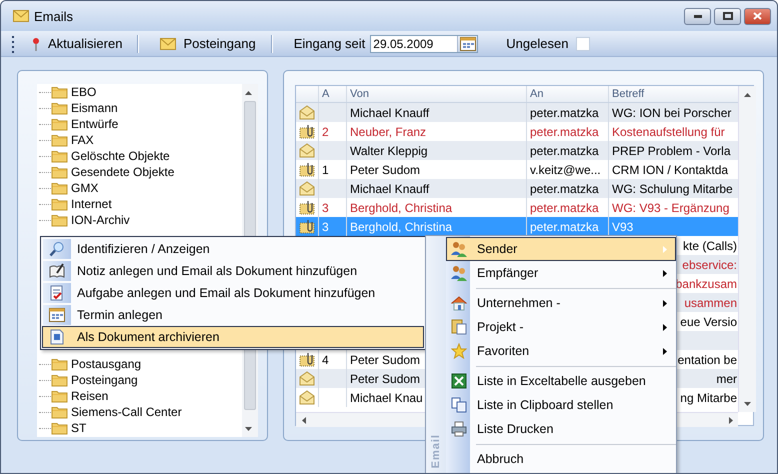 Image resolution: width=778 pixels, height=474 pixels. I want to click on window-title: Emails, so click(54, 16).